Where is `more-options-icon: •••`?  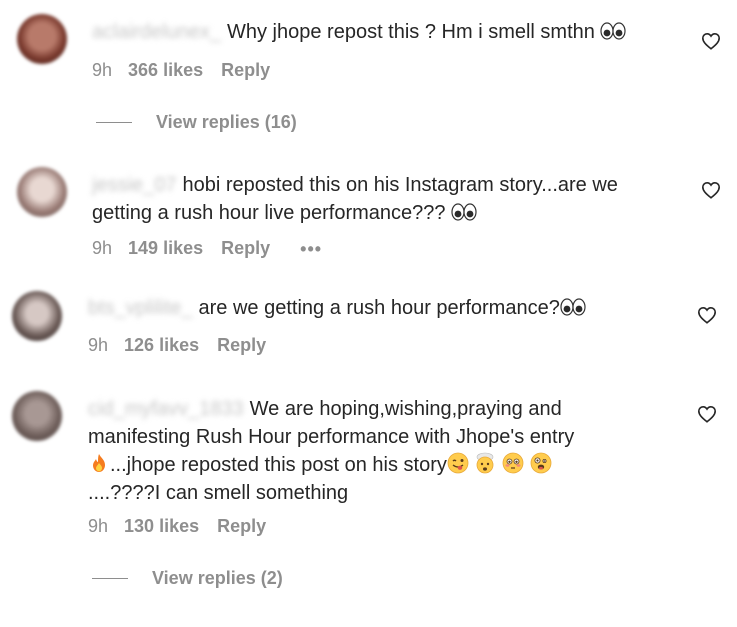
more-options-icon: ••• is located at coordinates (311, 249).